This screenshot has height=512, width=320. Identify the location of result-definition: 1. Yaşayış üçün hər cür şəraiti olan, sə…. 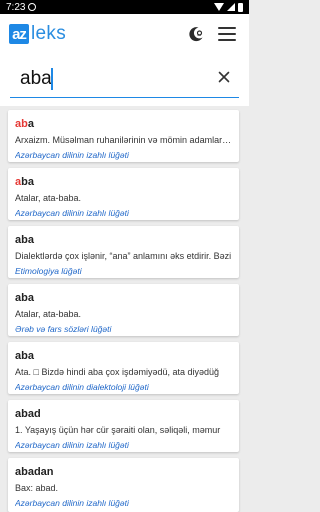
(118, 430).